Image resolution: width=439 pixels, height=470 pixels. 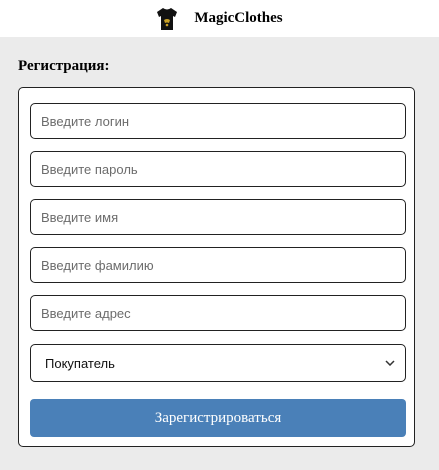 I want to click on last-name-input, so click(x=218, y=265).